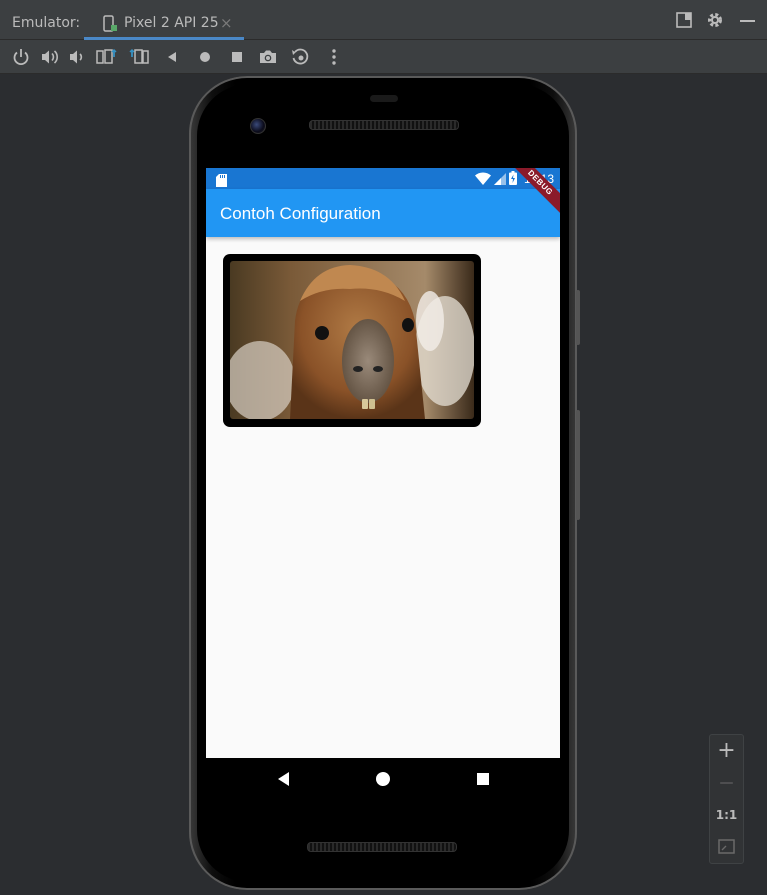  What do you see at coordinates (512, 179) in the screenshot?
I see `battery-icon` at bounding box center [512, 179].